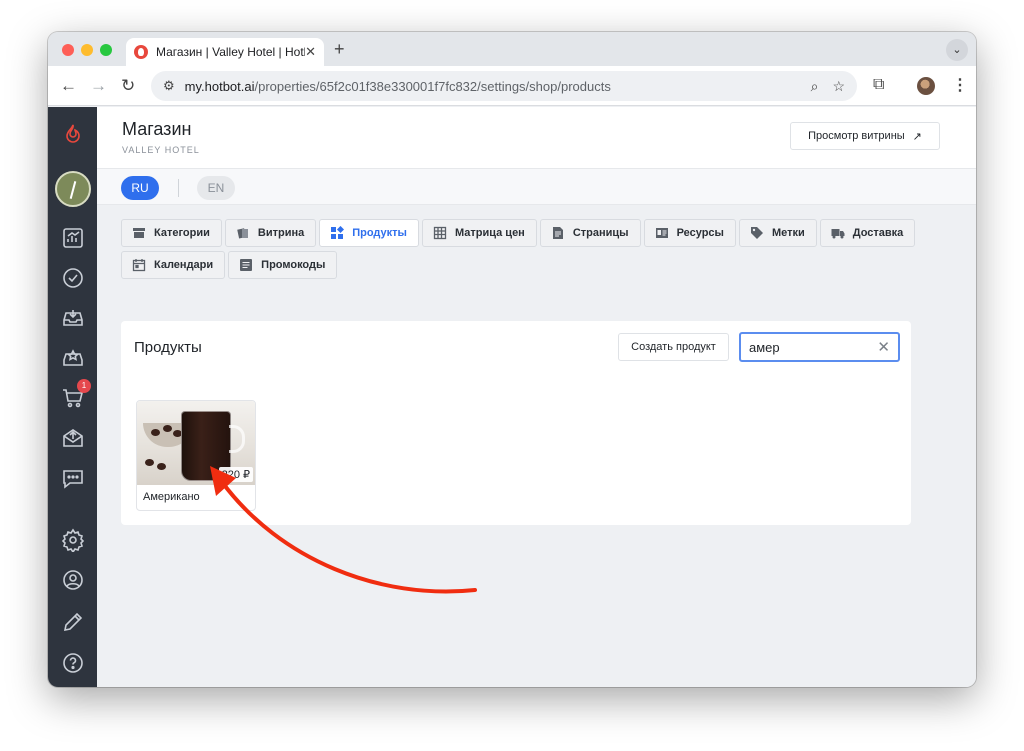 The image size is (1024, 751). What do you see at coordinates (87, 50) in the screenshot?
I see `minimize-window-button` at bounding box center [87, 50].